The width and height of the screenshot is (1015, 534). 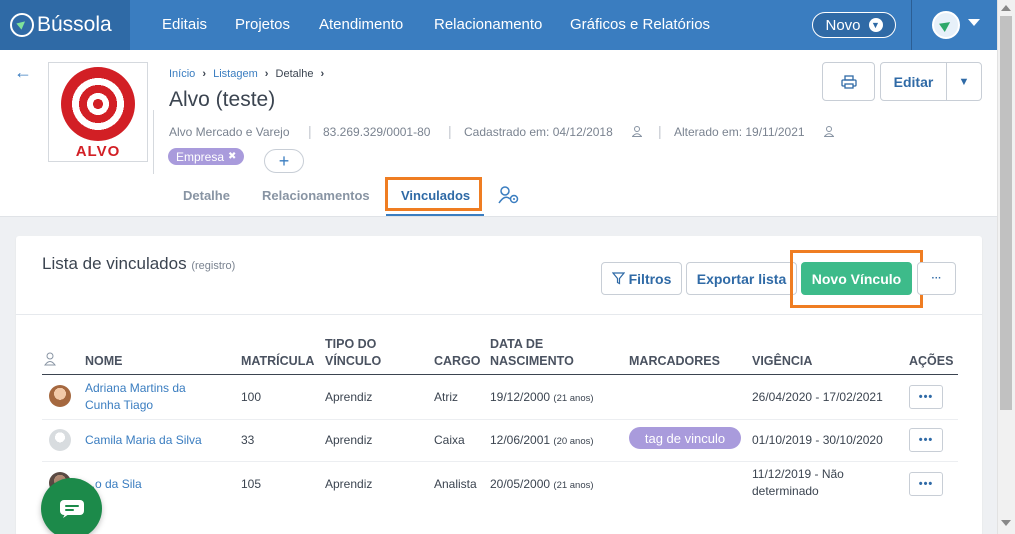 What do you see at coordinates (200, 156) in the screenshot?
I see `tag-label: Empresa` at bounding box center [200, 156].